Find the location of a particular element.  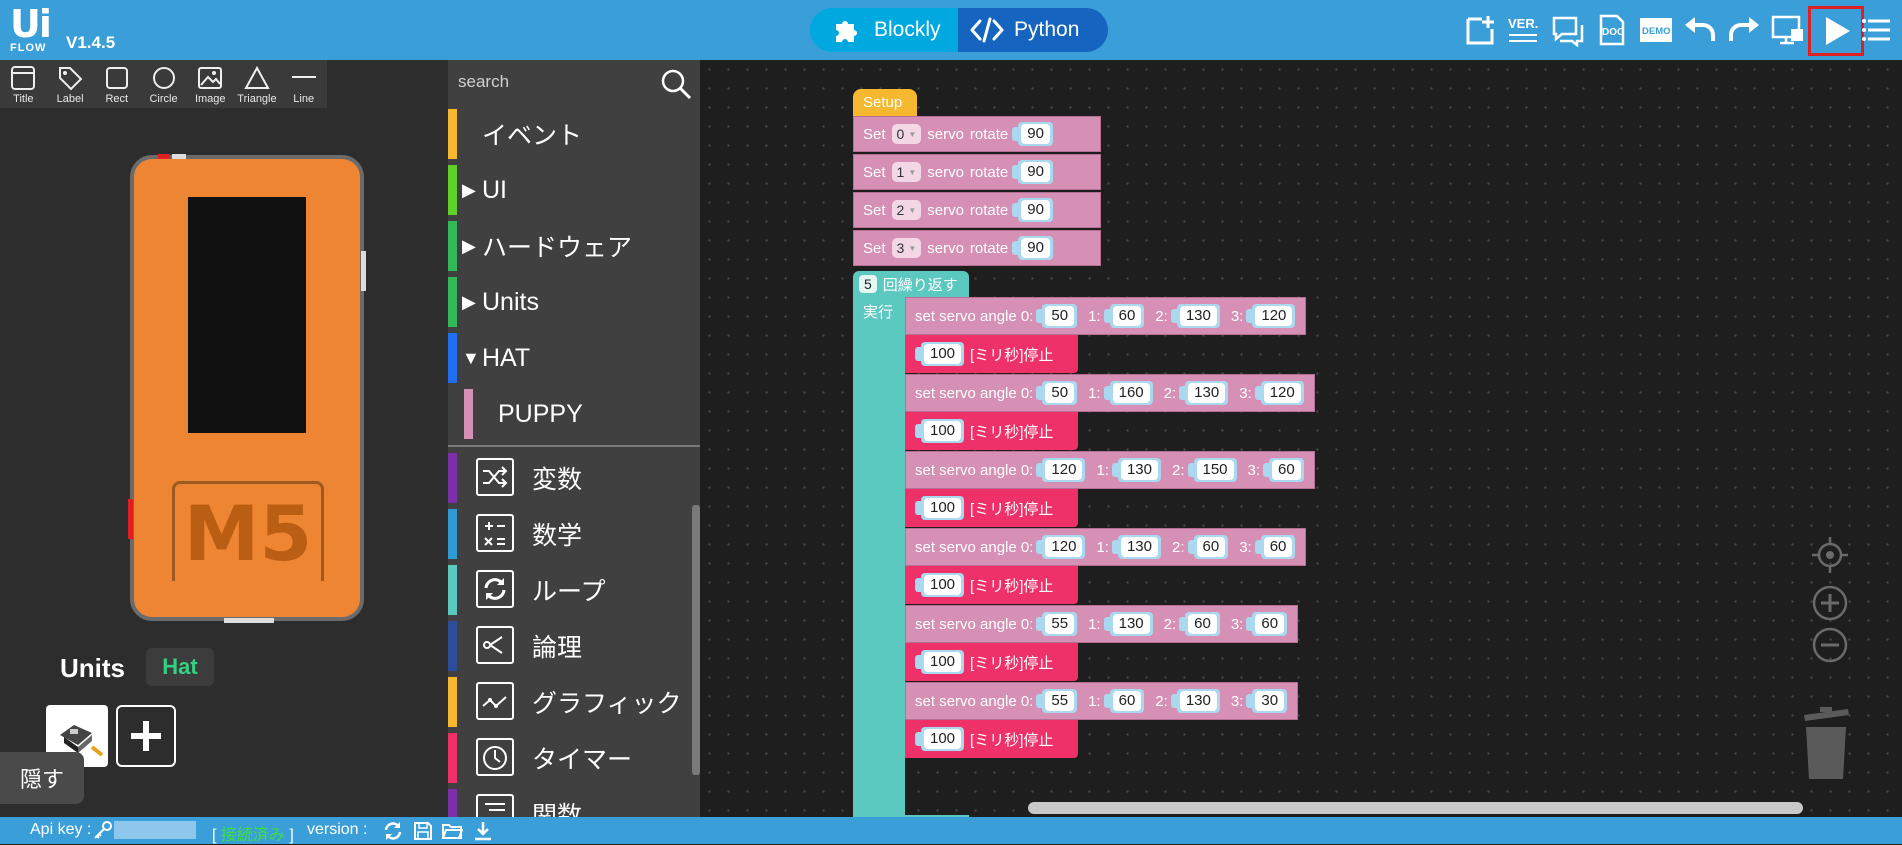

servo-port-dropdown: 2 ▼ is located at coordinates (906, 210).